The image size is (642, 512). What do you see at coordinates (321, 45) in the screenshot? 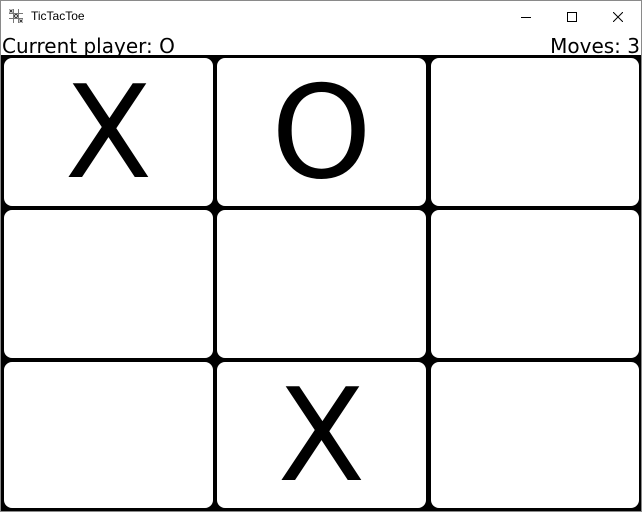
I see `status-bar: Current player: O Moves: 3` at bounding box center [321, 45].